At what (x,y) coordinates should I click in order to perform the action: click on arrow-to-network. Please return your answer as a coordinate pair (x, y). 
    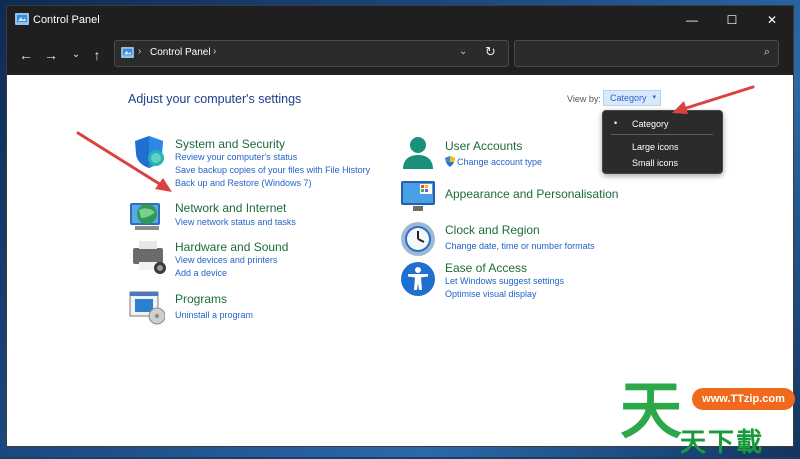
    Looking at the image, I should click on (124, 161).